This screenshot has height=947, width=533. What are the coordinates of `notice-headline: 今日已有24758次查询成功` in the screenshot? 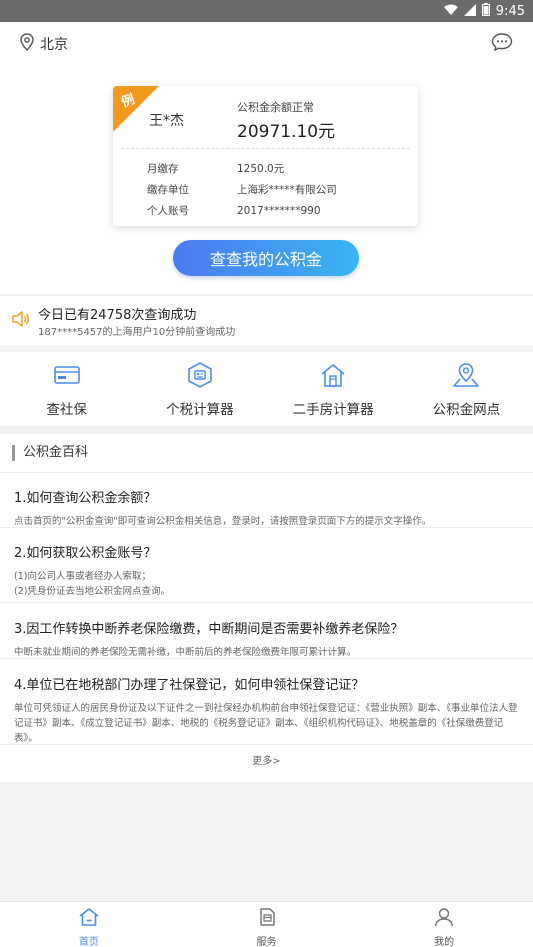 It's located at (117, 315).